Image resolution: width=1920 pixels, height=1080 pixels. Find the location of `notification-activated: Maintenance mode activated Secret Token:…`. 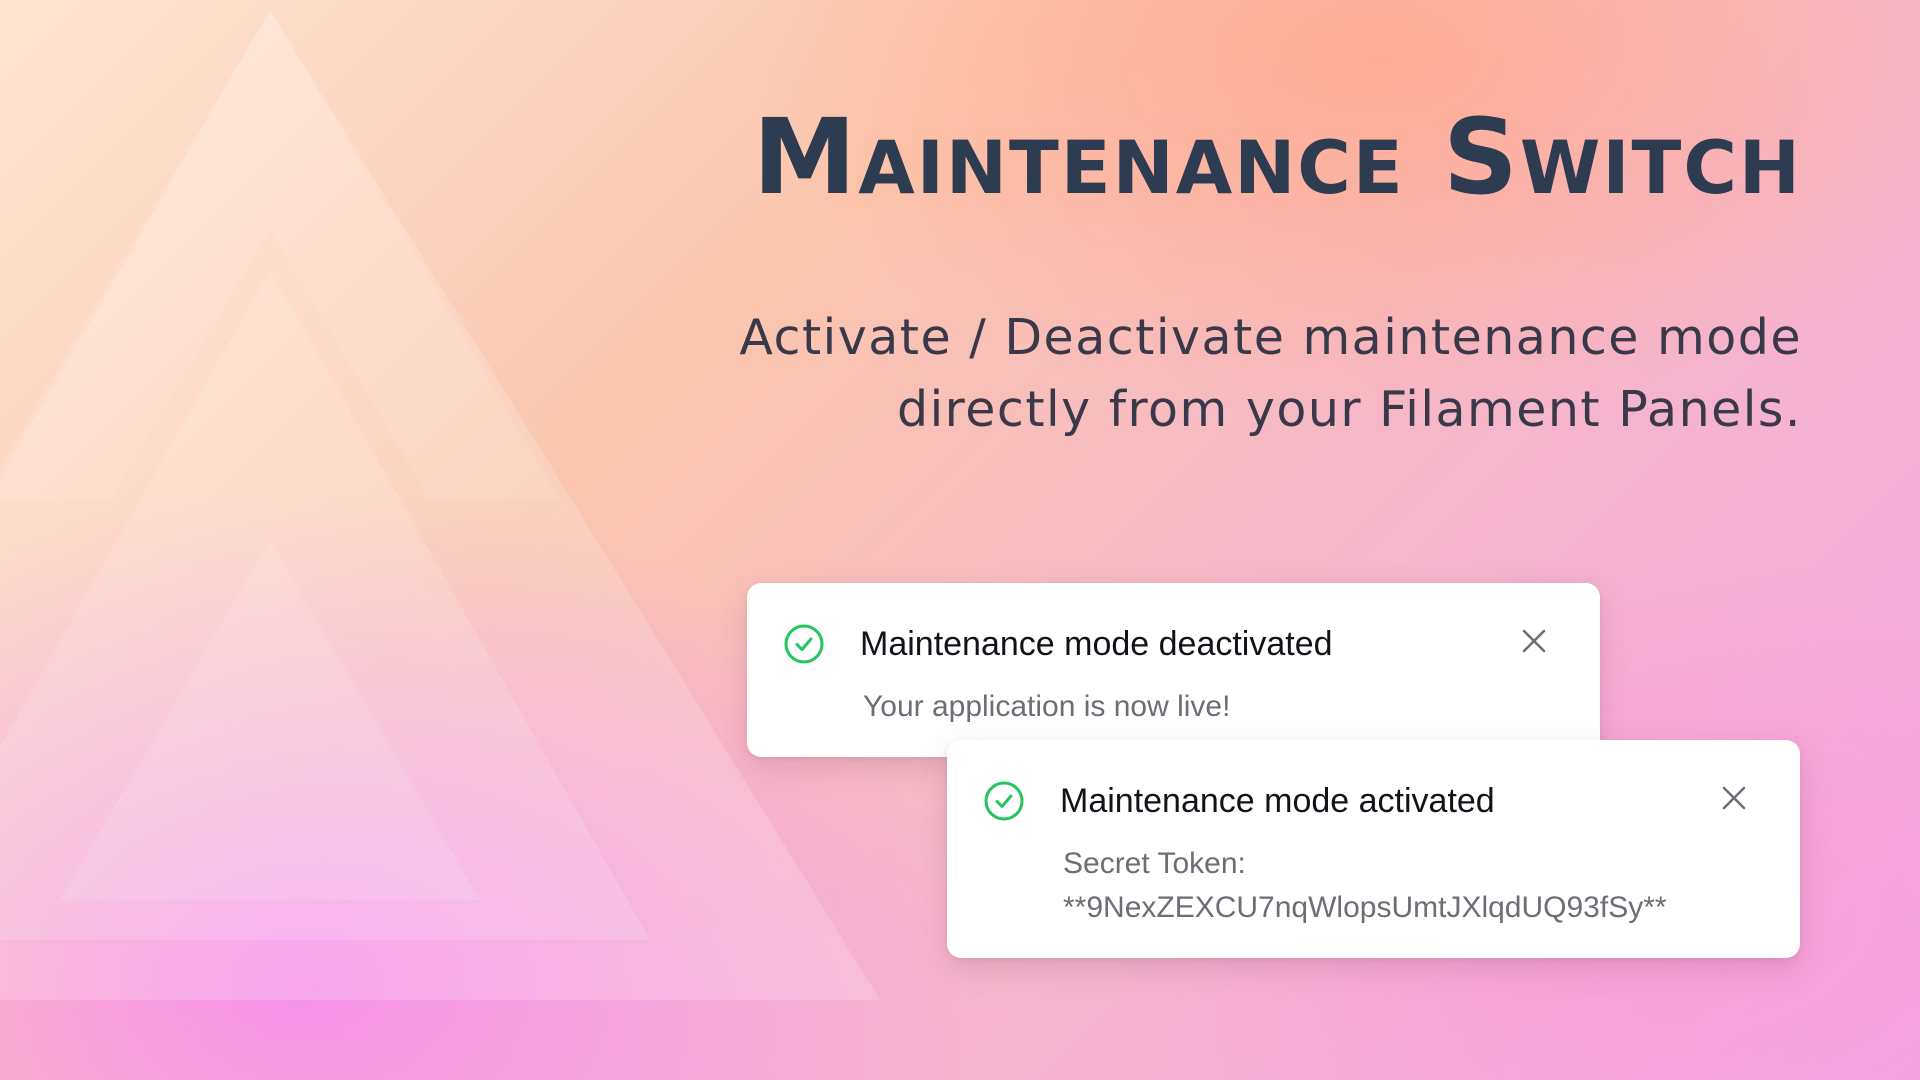

notification-activated: Maintenance mode activated Secret Token:… is located at coordinates (1373, 849).